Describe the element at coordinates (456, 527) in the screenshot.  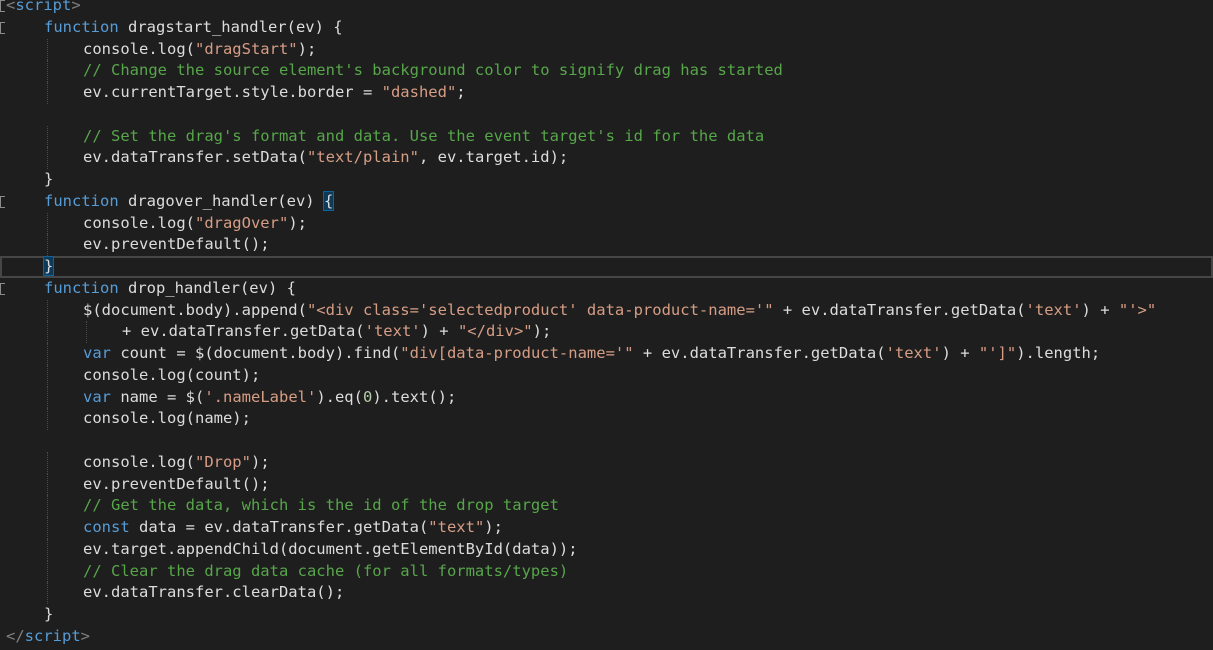
I see `code-token: "text"` at that location.